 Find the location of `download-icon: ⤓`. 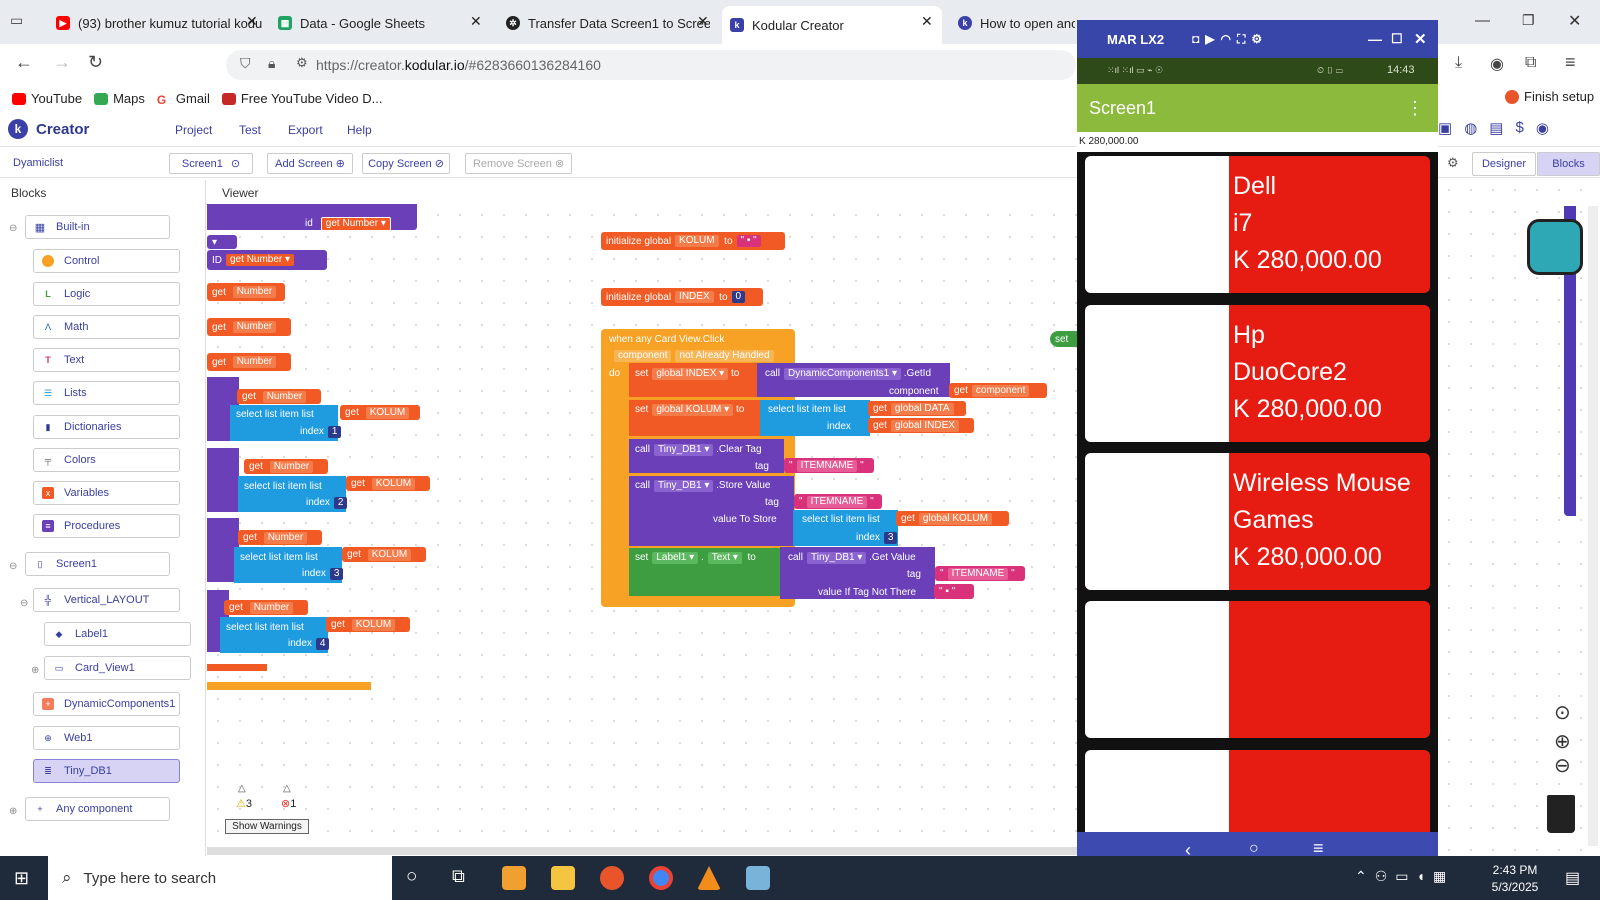

download-icon: ⤓ is located at coordinates (1458, 63).